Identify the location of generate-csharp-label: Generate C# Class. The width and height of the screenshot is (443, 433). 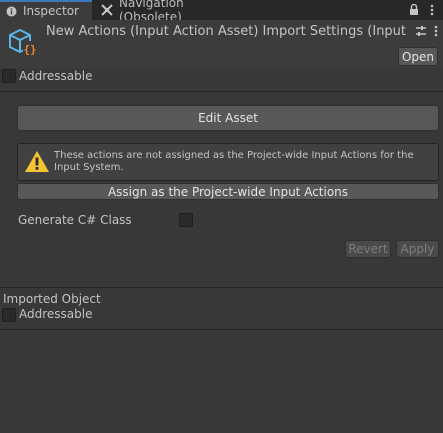
(75, 220).